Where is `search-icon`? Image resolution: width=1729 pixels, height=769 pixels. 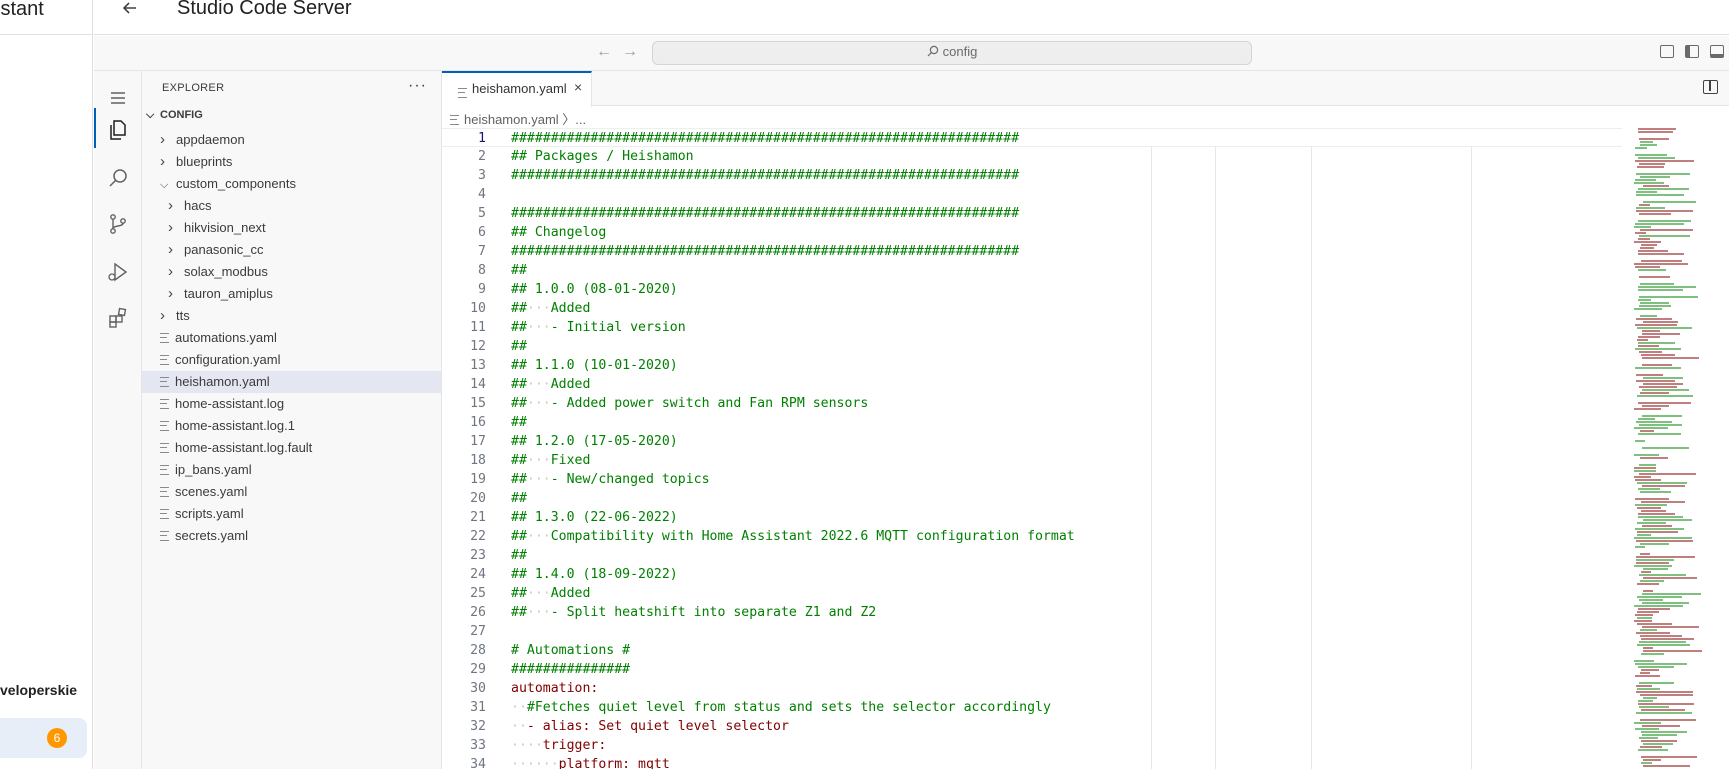
search-icon is located at coordinates (933, 51).